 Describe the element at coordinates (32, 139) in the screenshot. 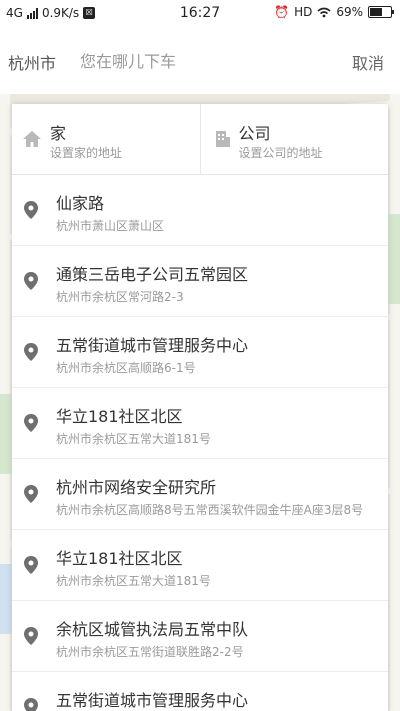

I see `home-icon` at that location.